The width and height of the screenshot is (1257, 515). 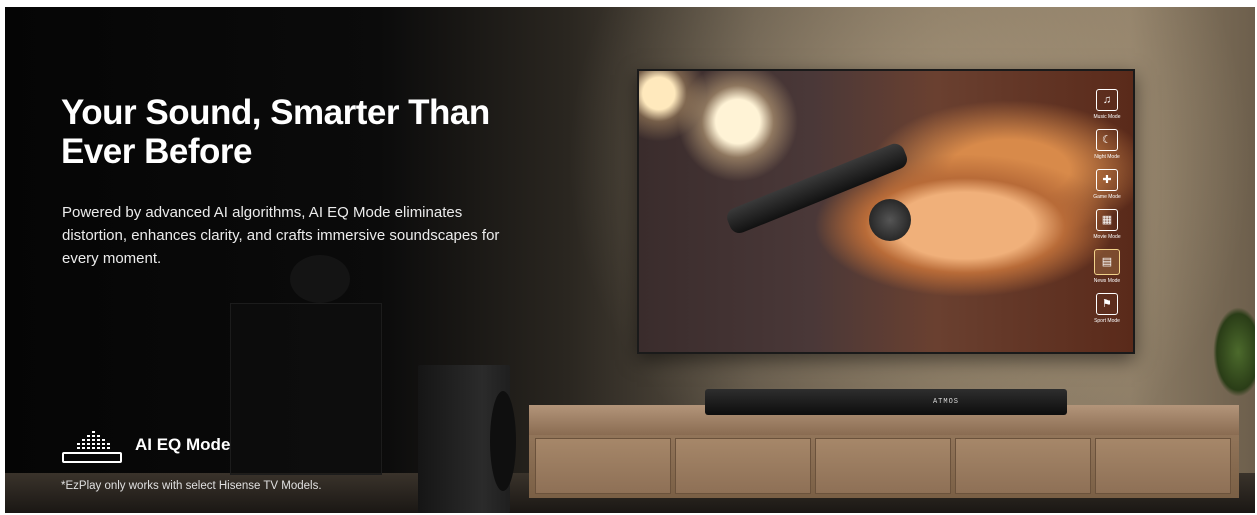 I want to click on soundbar-label: ATMOS, so click(x=945, y=402).